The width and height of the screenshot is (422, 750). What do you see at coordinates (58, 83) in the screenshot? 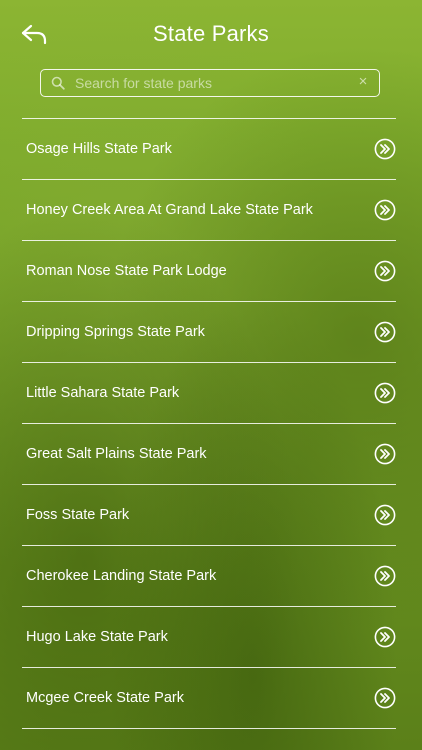
I see `search-icon` at bounding box center [58, 83].